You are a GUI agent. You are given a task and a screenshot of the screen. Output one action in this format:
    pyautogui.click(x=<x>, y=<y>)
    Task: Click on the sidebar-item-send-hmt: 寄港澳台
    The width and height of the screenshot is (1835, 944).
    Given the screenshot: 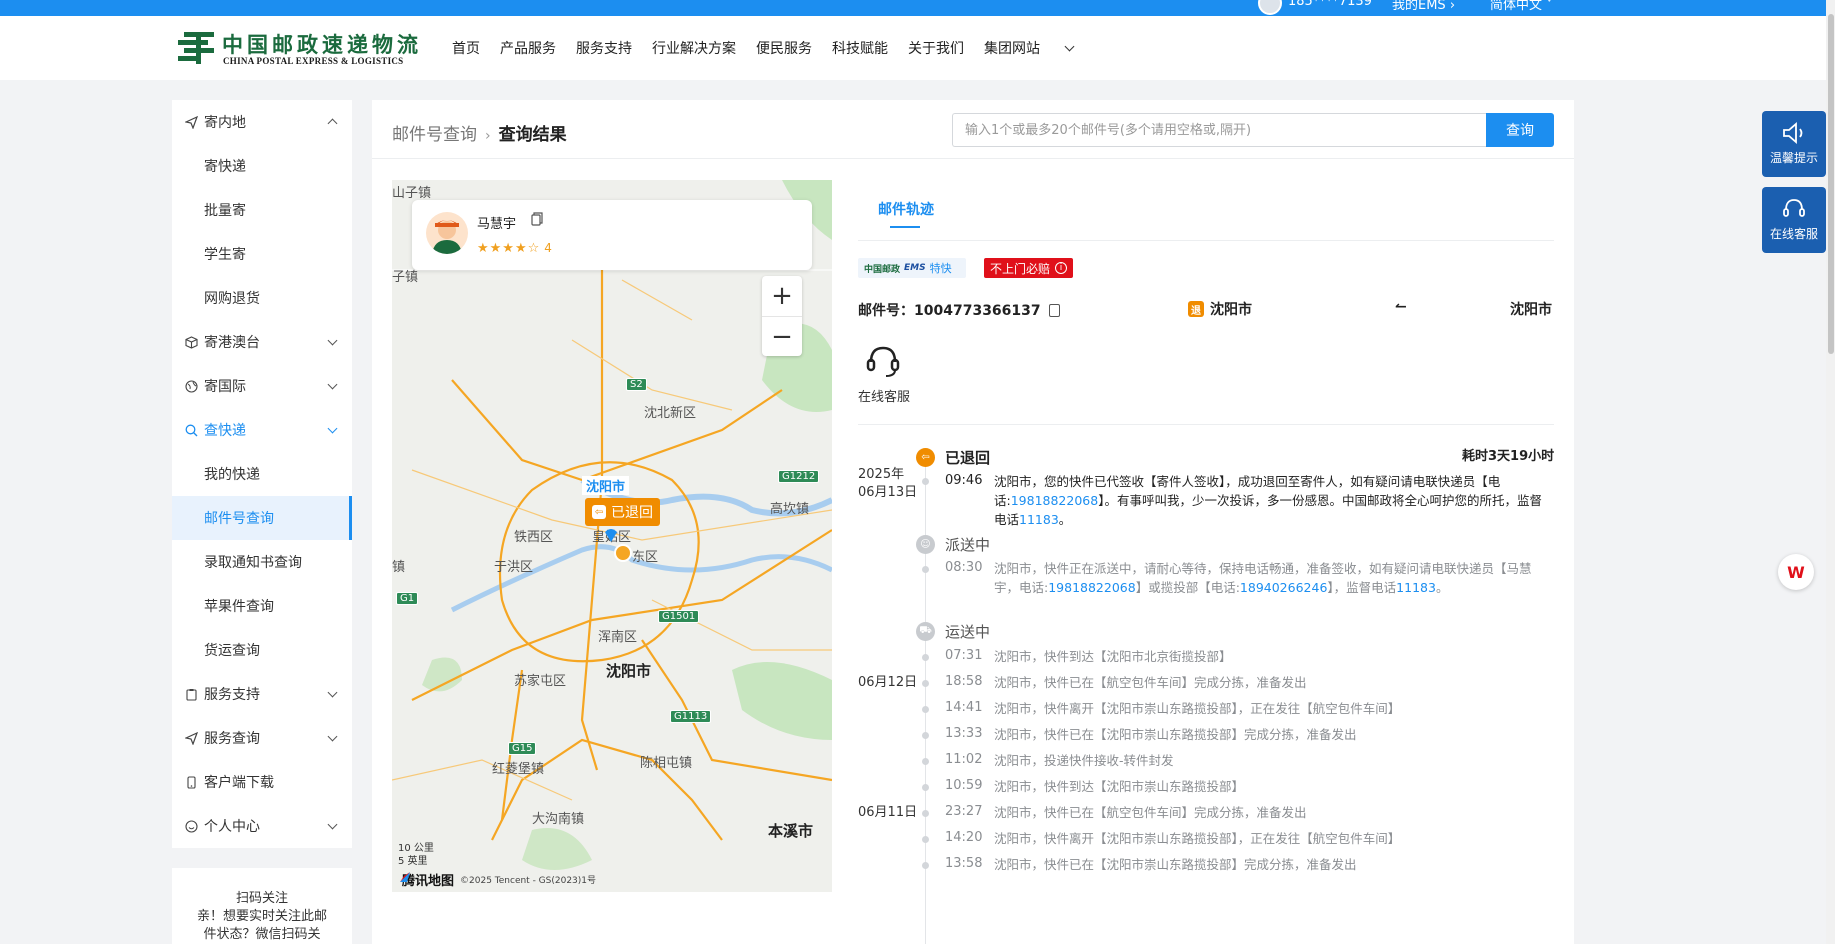 What is the action you would take?
    pyautogui.click(x=262, y=342)
    